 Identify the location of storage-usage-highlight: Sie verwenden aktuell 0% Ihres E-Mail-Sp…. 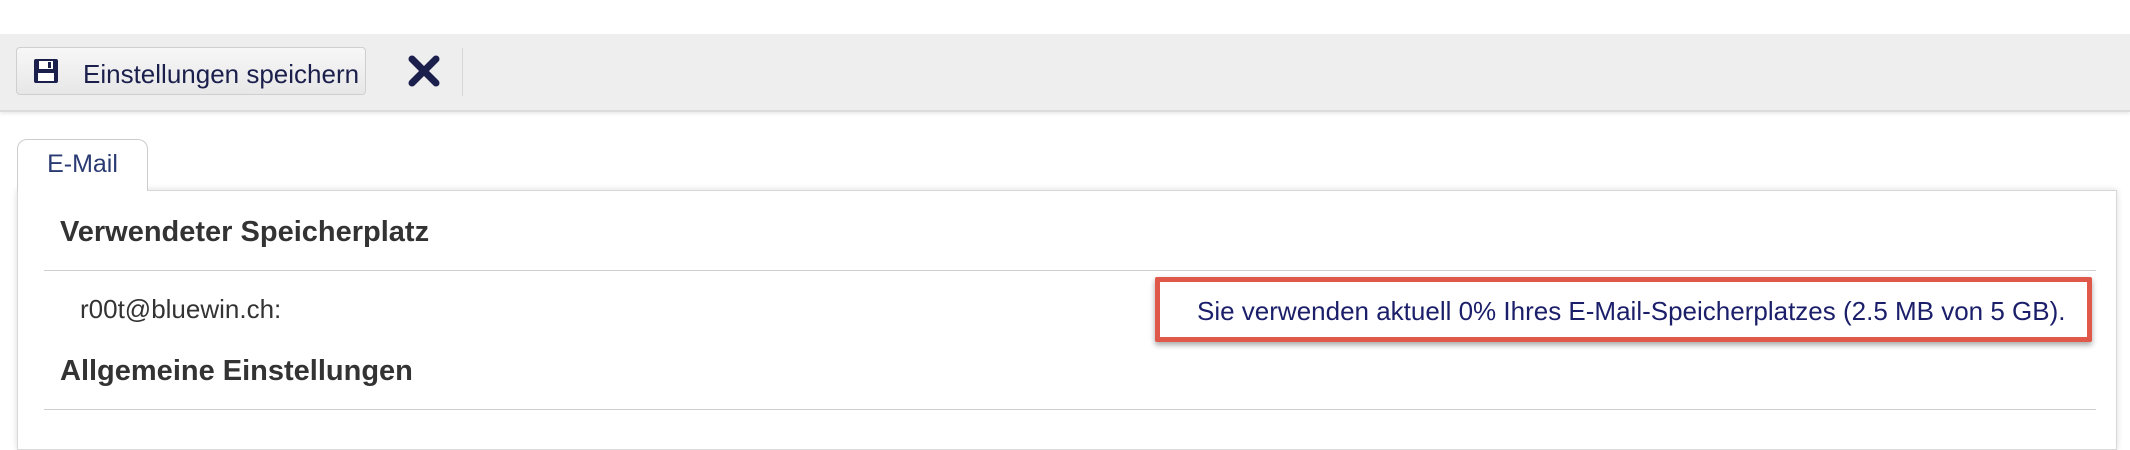
(1623, 309).